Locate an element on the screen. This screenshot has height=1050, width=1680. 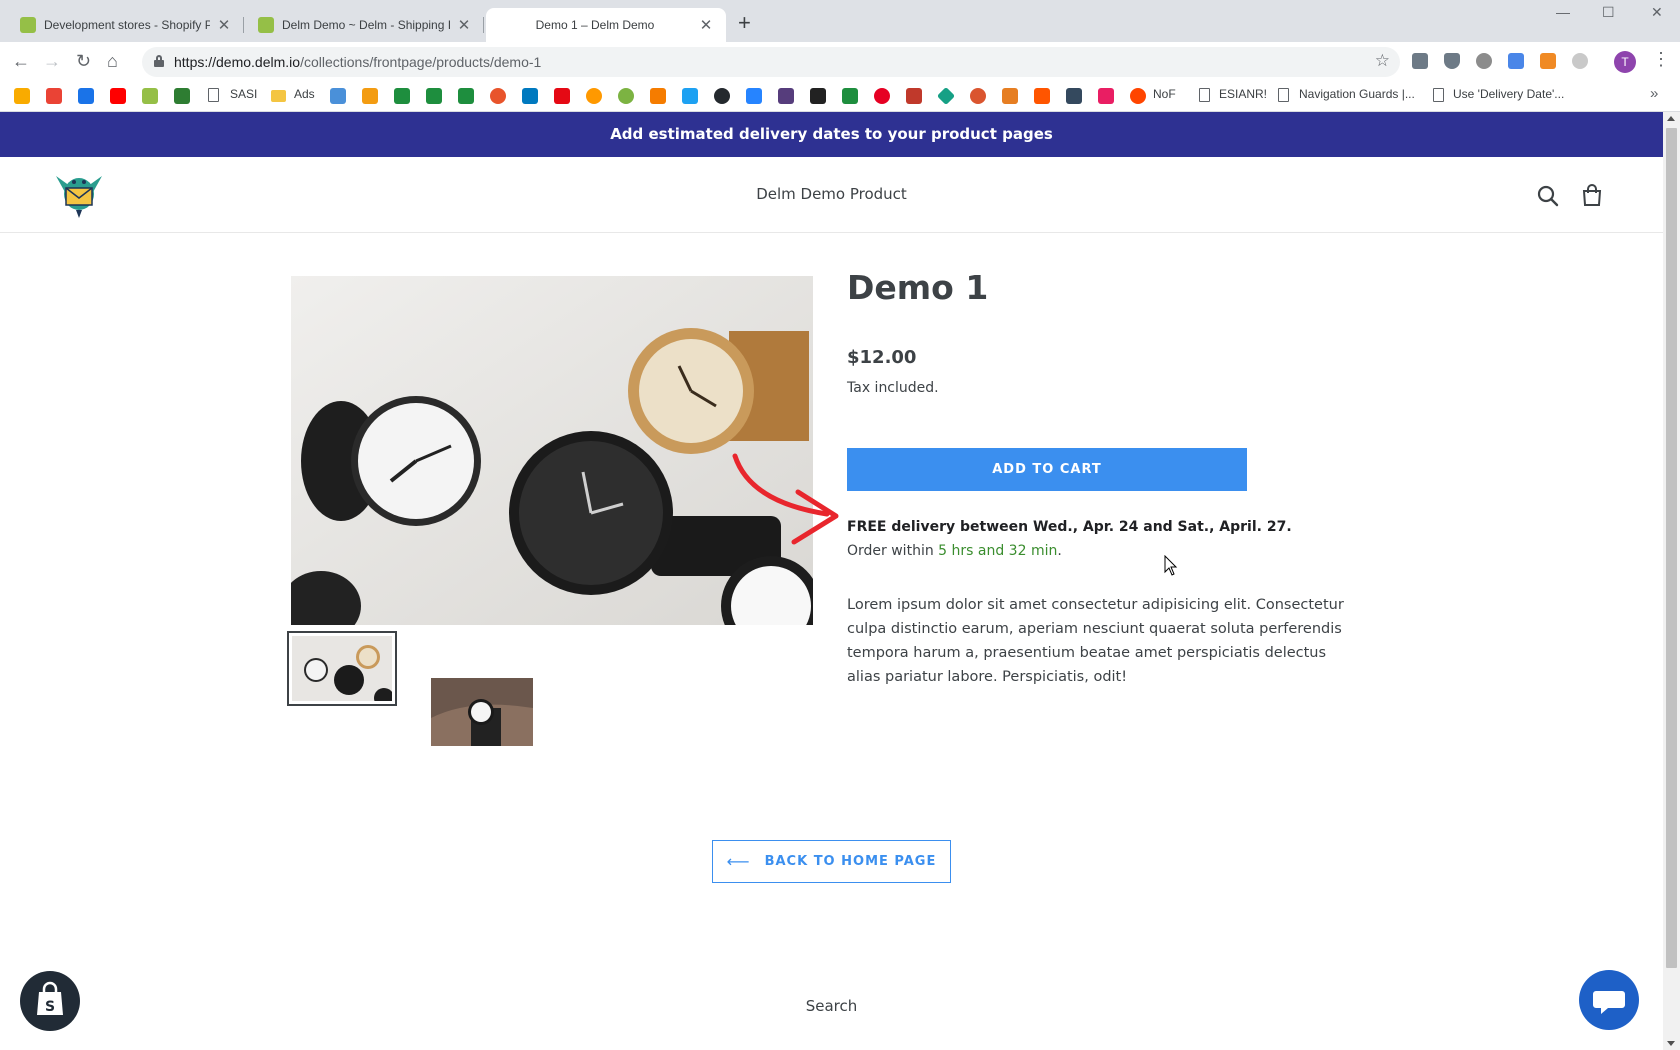
page-scrollbar is located at coordinates (1671, 581).